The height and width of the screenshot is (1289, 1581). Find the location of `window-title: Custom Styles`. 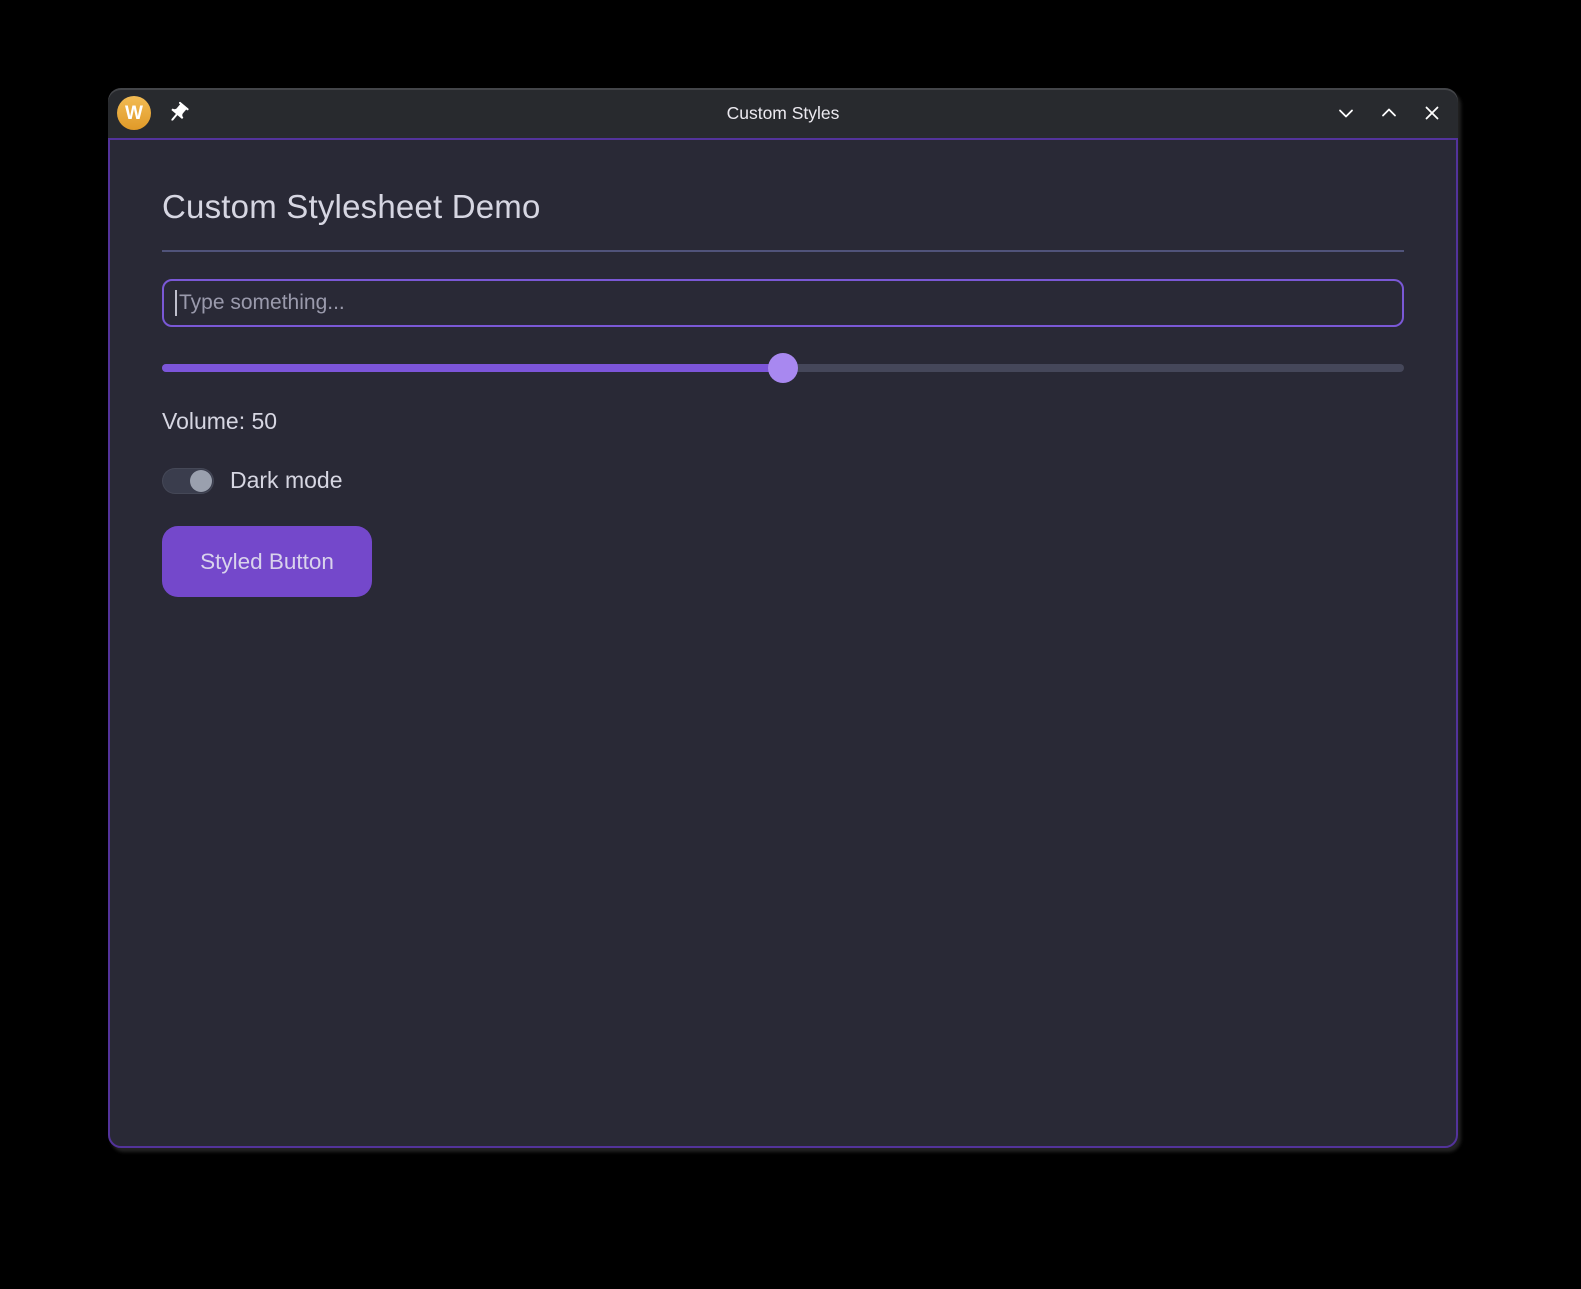

window-title: Custom Styles is located at coordinates (783, 112).